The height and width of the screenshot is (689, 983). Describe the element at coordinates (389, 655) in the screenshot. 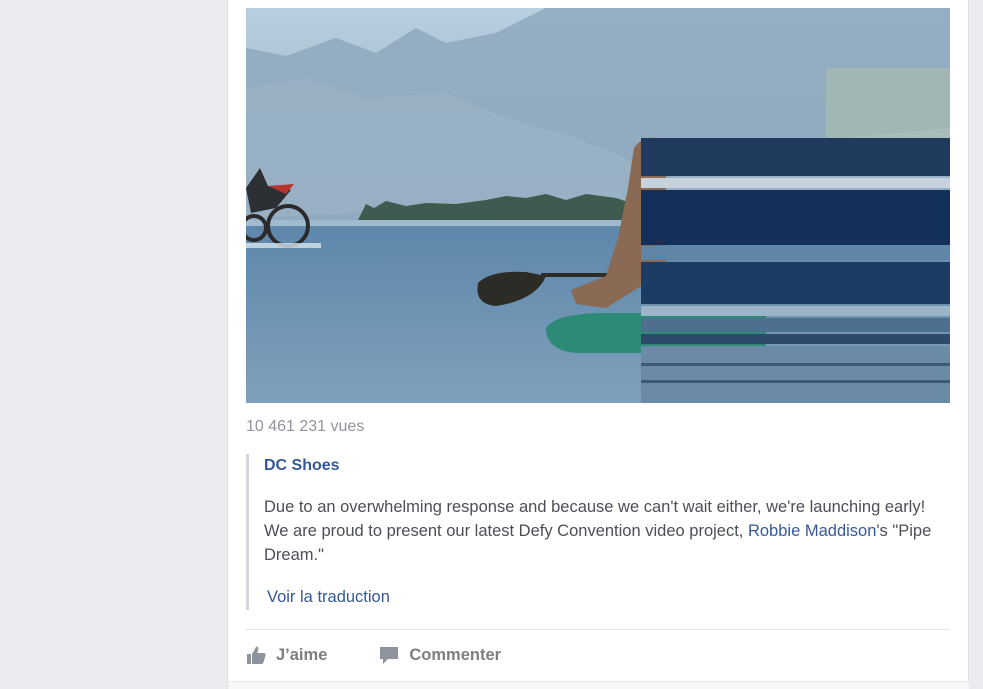

I see `comment-icon` at that location.